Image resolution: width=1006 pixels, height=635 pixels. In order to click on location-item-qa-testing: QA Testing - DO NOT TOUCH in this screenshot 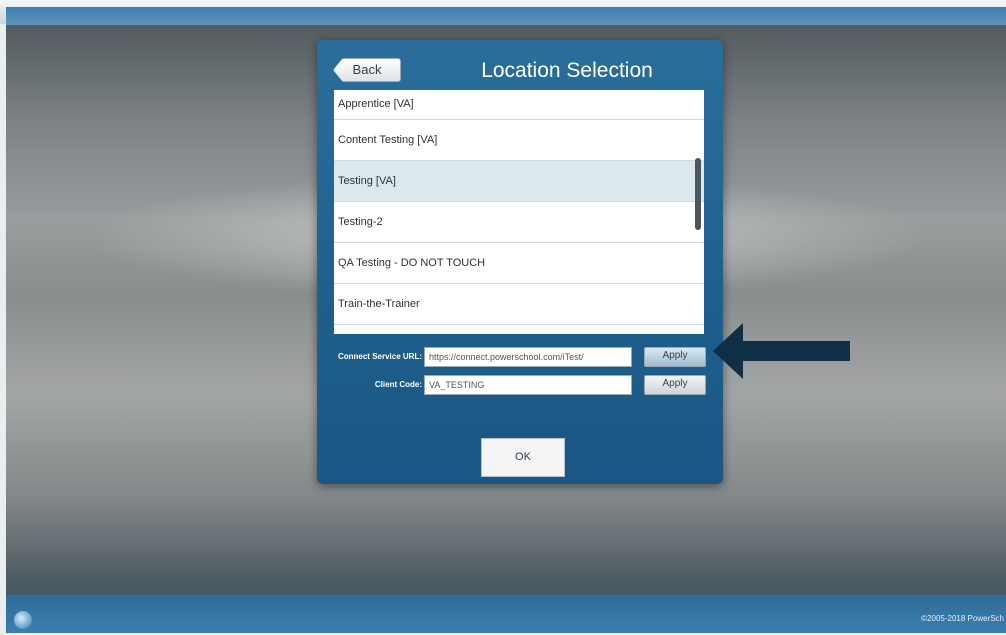, I will do `click(519, 263)`.